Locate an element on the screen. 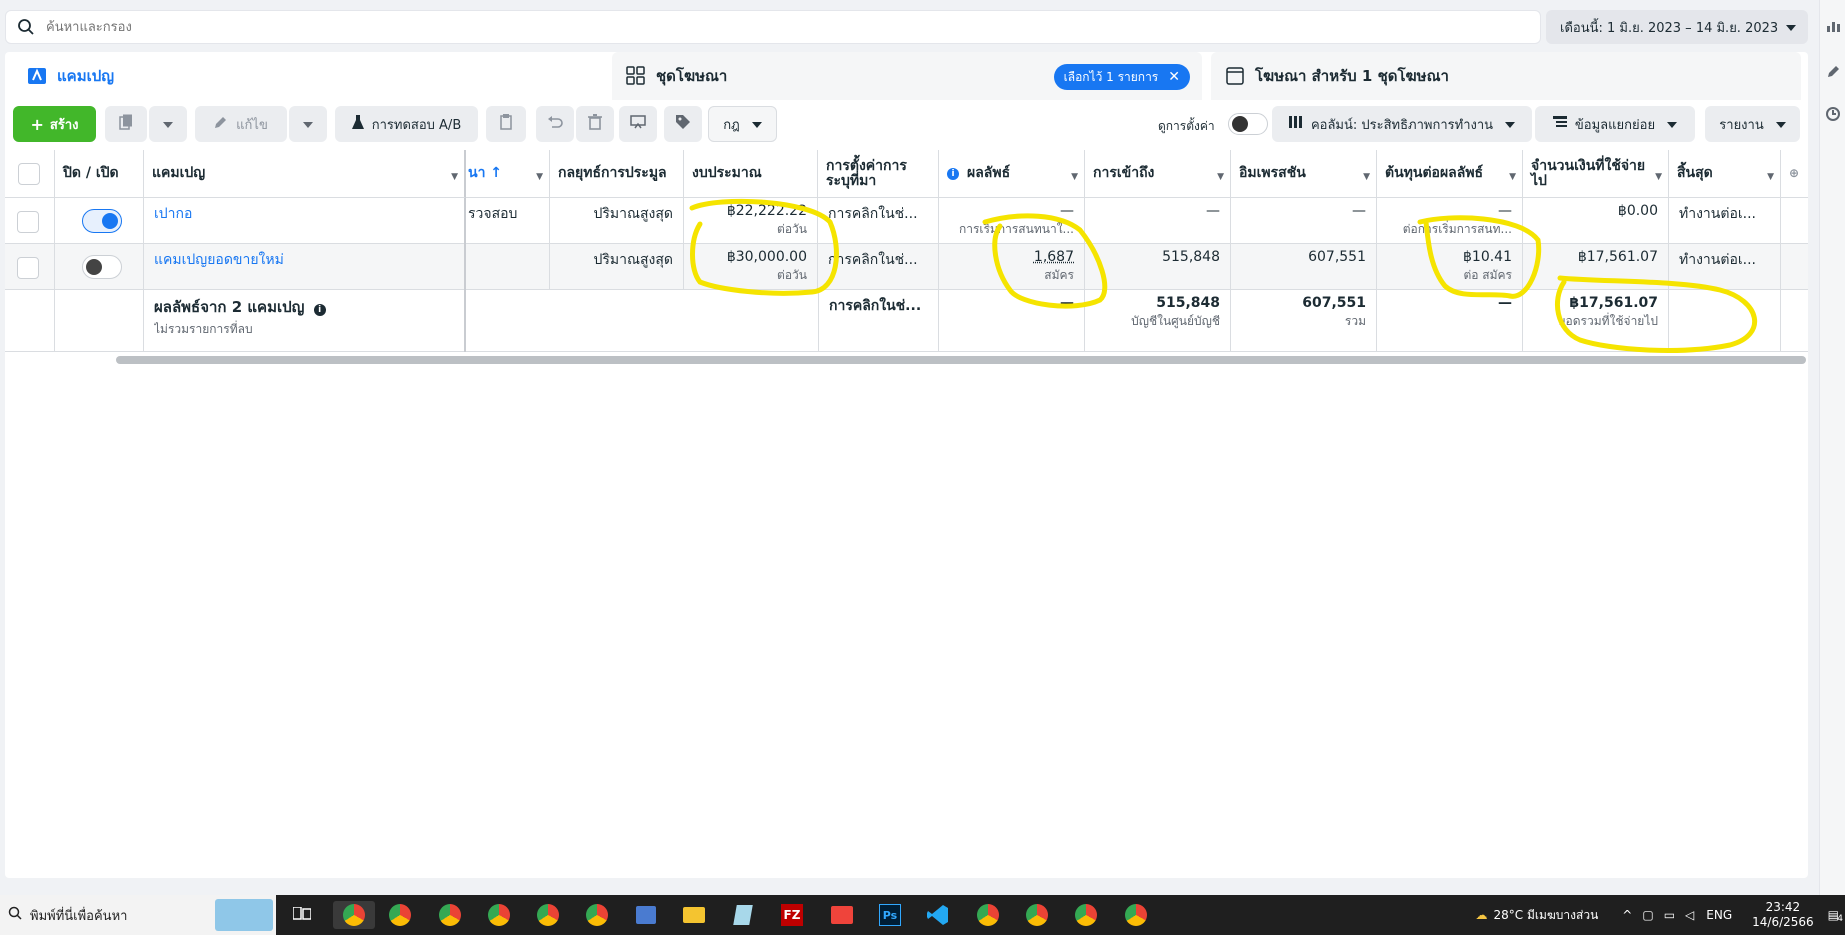  chevron-up-icon: ^ is located at coordinates (1627, 915).